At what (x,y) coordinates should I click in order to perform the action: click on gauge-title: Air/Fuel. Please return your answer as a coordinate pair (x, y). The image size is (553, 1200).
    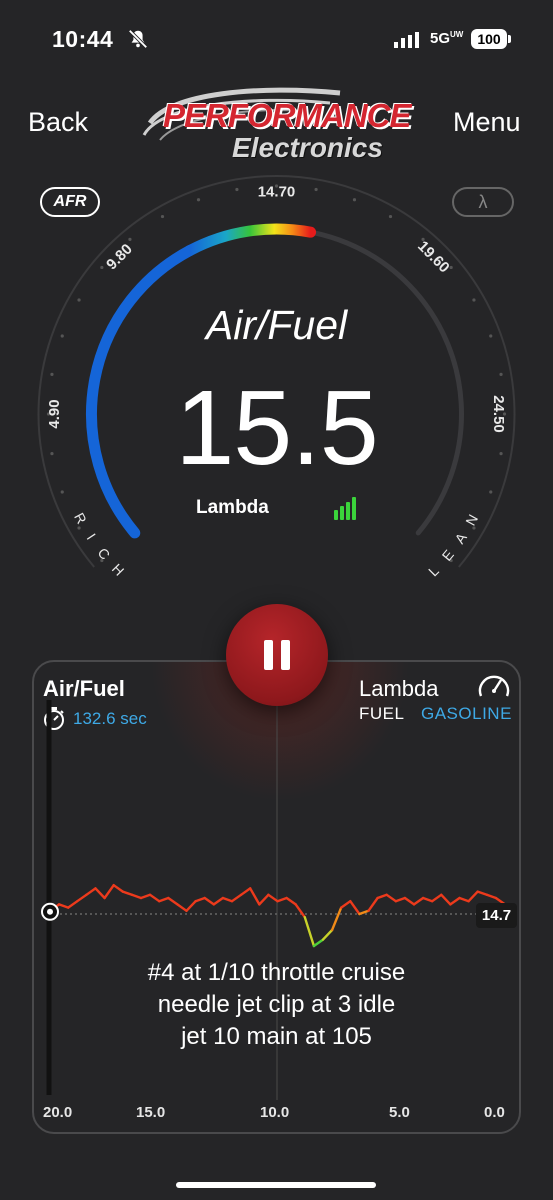
    Looking at the image, I should click on (276, 325).